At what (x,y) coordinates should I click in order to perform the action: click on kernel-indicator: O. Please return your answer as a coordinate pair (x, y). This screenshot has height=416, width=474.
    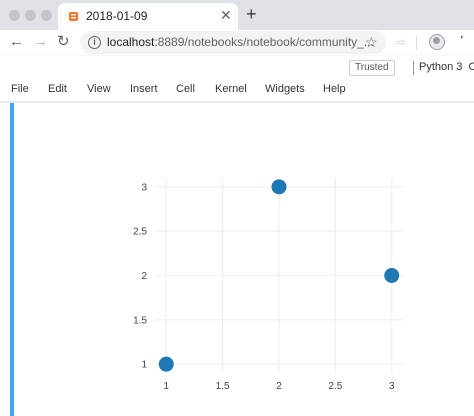
    Looking at the image, I should click on (471, 67).